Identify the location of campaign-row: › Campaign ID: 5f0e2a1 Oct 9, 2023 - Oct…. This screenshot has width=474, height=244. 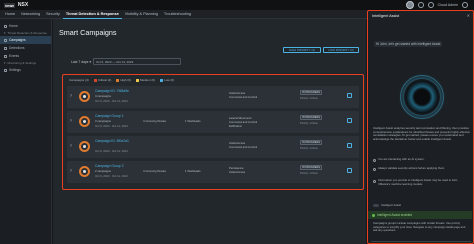
(213, 147).